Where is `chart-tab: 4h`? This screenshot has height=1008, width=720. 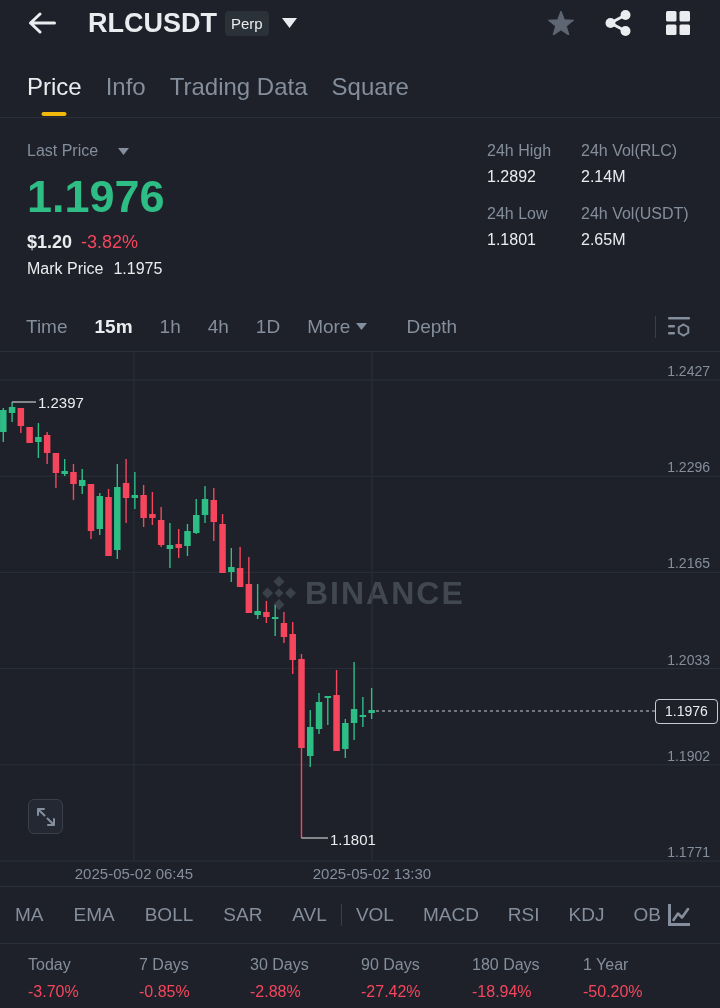 chart-tab: 4h is located at coordinates (218, 326).